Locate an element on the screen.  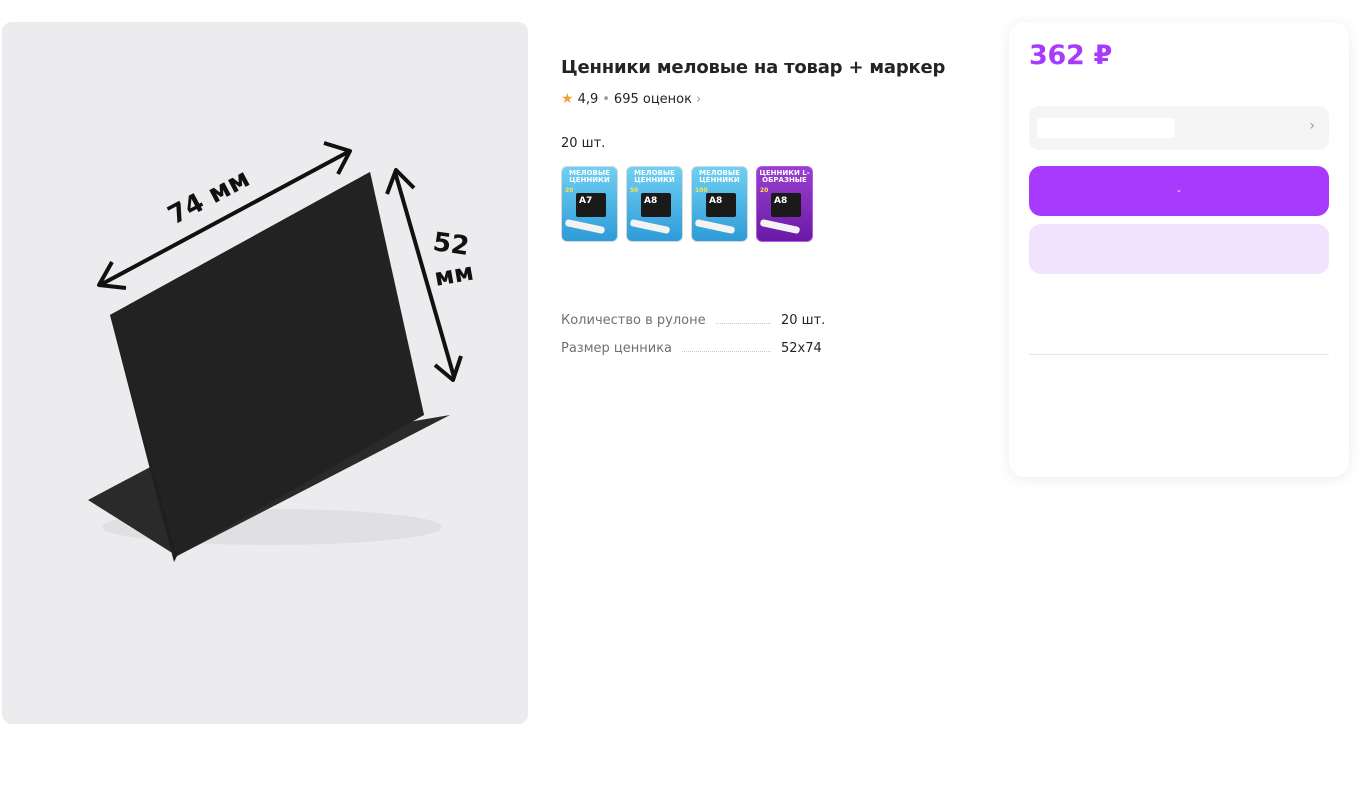
chalkboard-icon: A7 is located at coordinates (591, 205).